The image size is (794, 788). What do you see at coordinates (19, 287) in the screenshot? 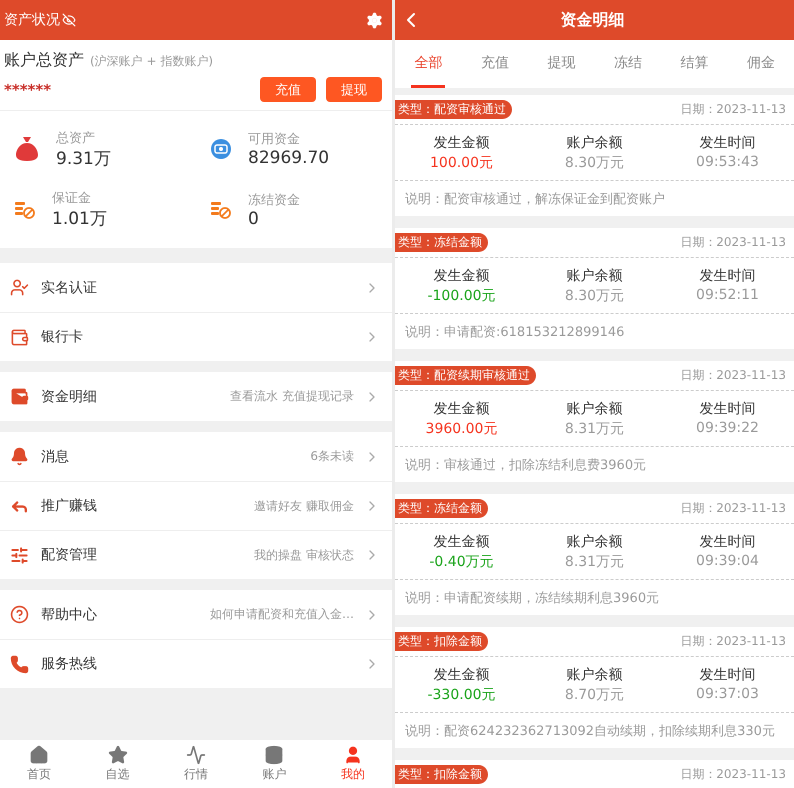
I see `person-check-icon` at bounding box center [19, 287].